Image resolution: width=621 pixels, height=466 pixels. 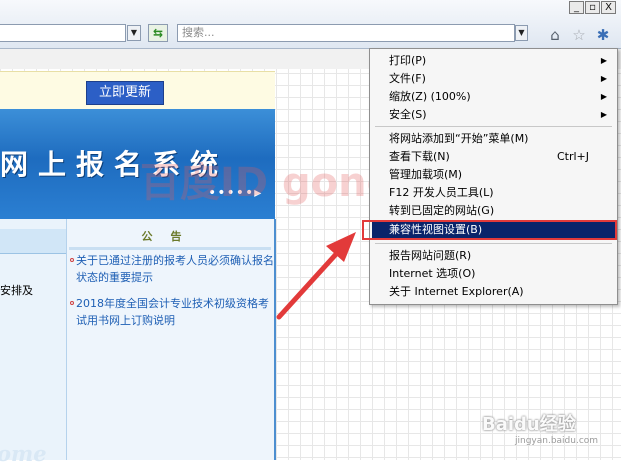 I want to click on baidu-logo-watermark: Baidu经验, so click(x=529, y=424).